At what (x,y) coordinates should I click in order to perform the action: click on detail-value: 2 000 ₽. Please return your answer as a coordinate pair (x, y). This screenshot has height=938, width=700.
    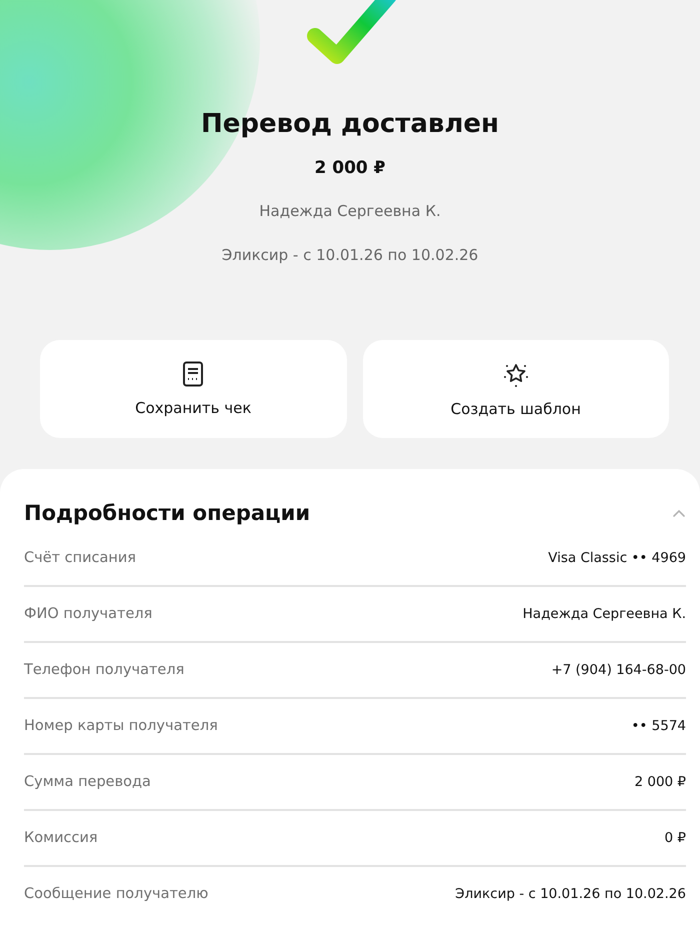
    Looking at the image, I should click on (660, 782).